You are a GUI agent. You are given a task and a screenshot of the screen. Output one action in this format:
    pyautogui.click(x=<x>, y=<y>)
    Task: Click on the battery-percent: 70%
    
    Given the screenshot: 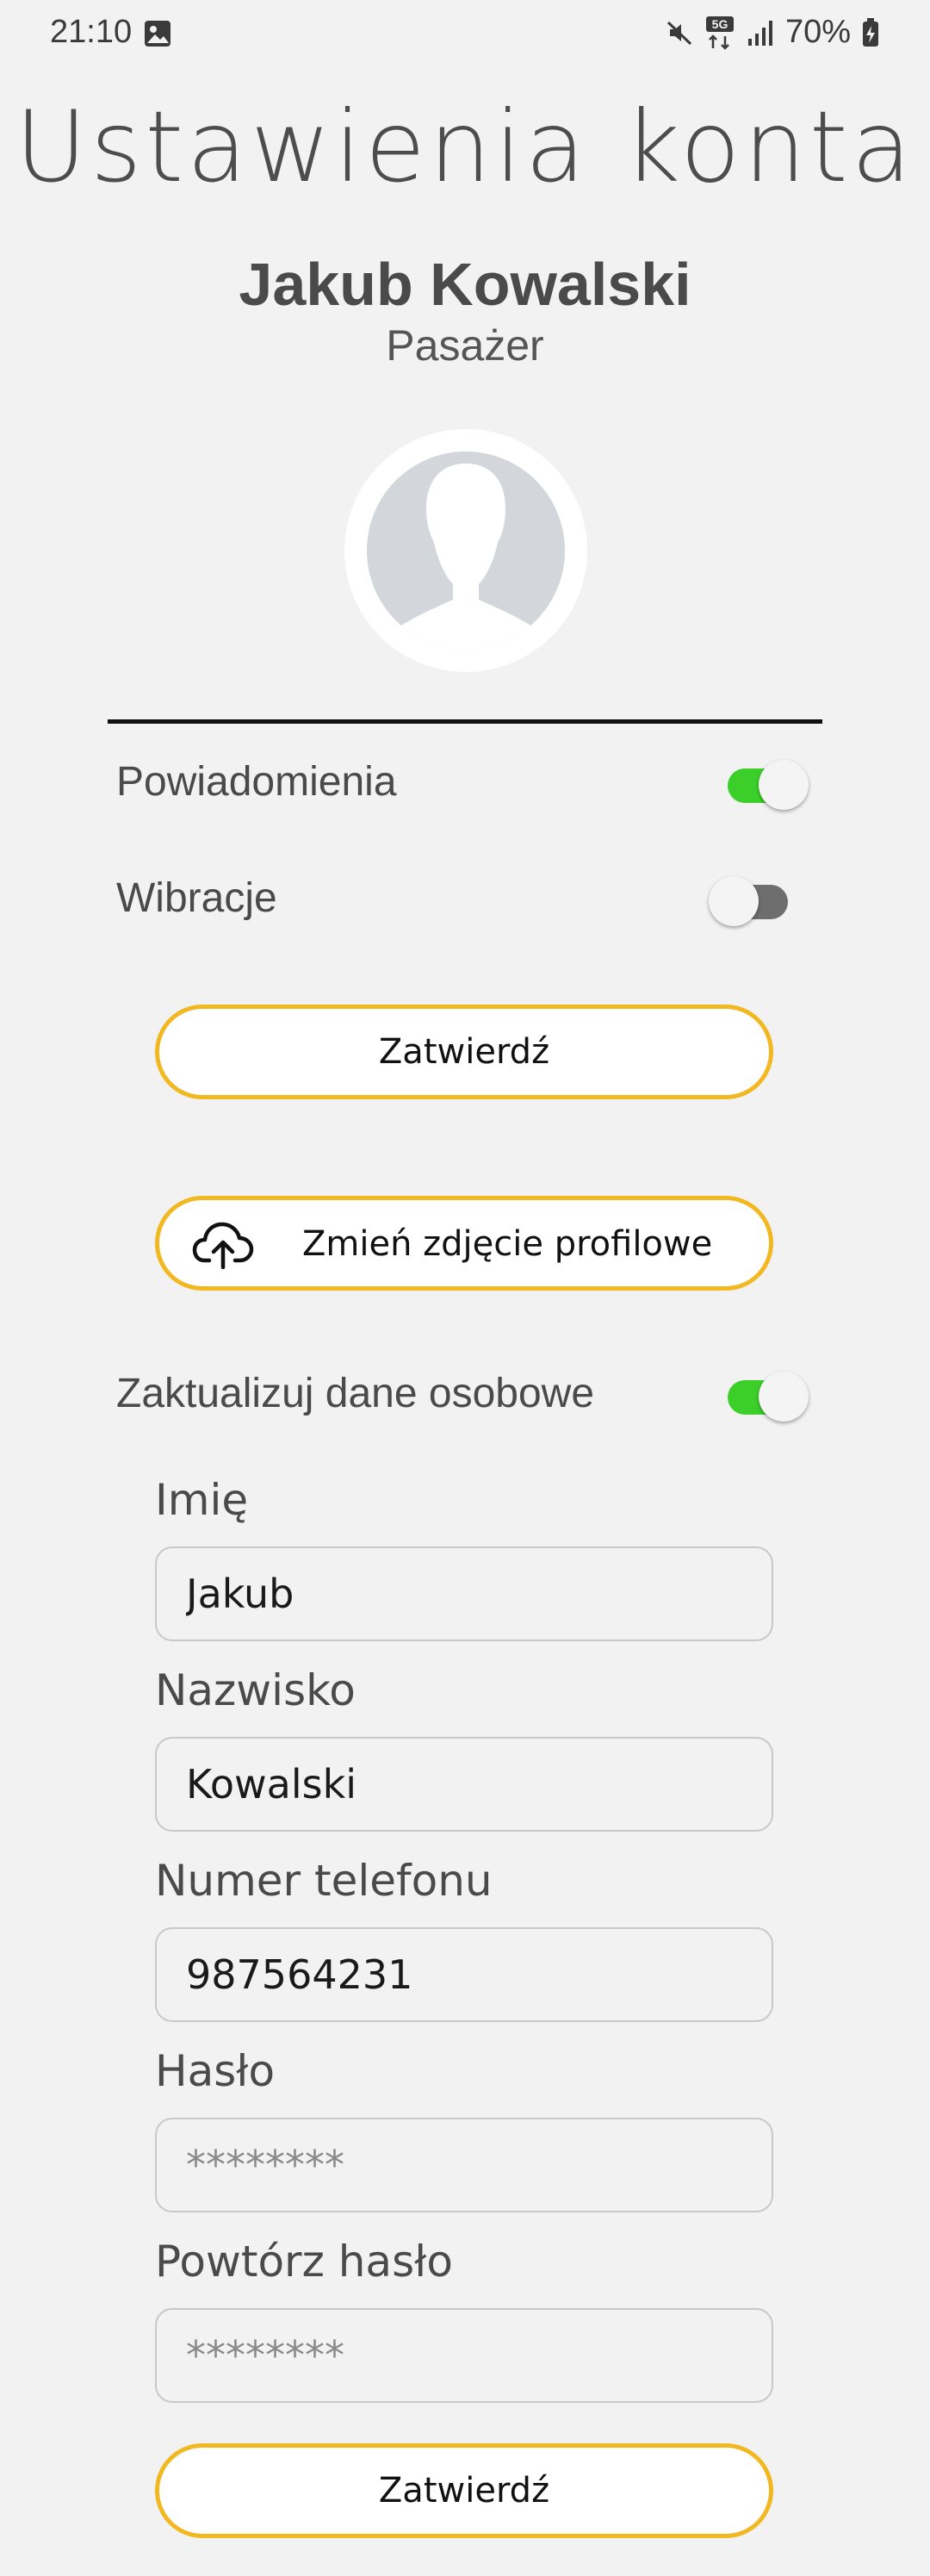 What is the action you would take?
    pyautogui.click(x=818, y=32)
    